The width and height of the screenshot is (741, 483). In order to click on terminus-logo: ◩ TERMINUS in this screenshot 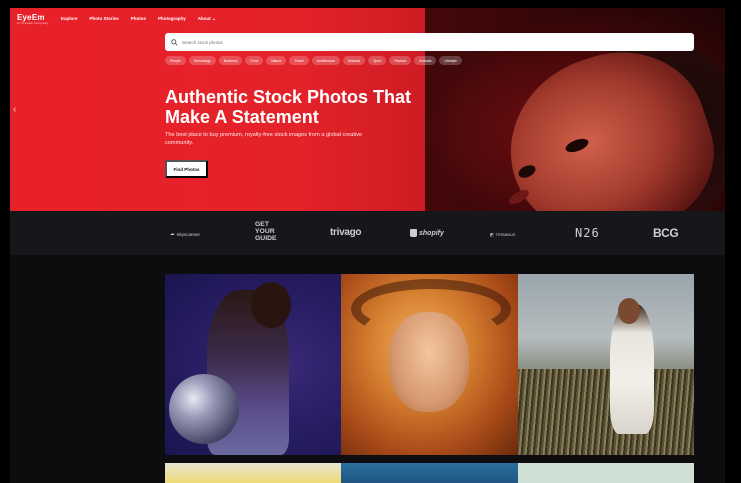, I will do `click(503, 235)`.